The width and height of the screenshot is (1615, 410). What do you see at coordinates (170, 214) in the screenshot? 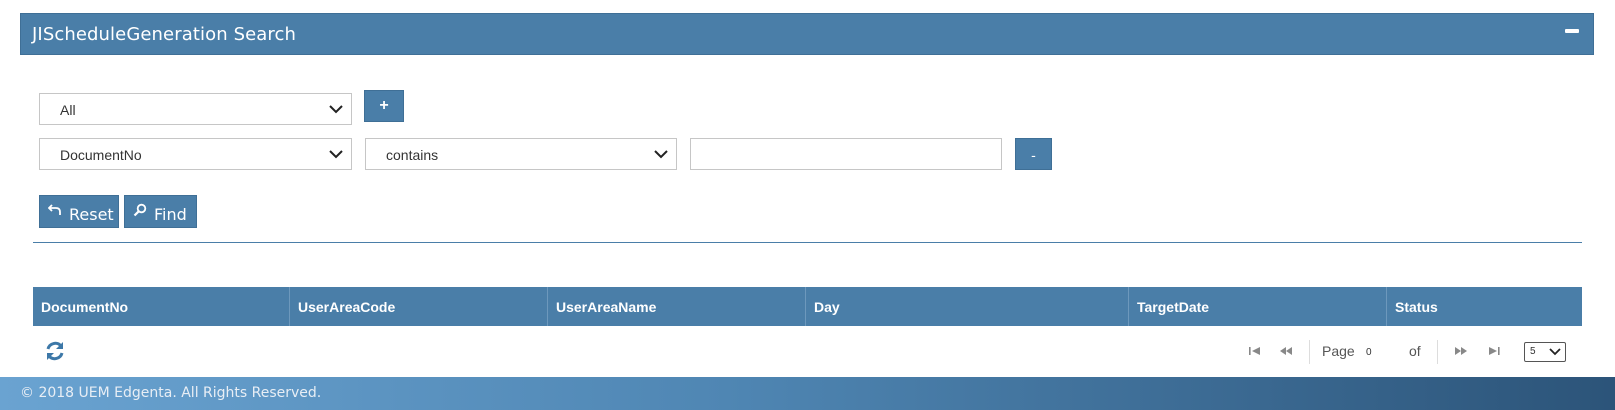
I see `find-label: Find` at bounding box center [170, 214].